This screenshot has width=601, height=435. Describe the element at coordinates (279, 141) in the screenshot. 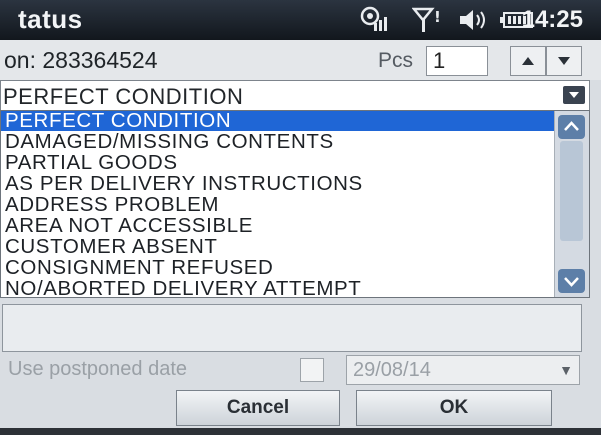

I see `list-item: DAMAGED/MISSING CONTENTS` at that location.